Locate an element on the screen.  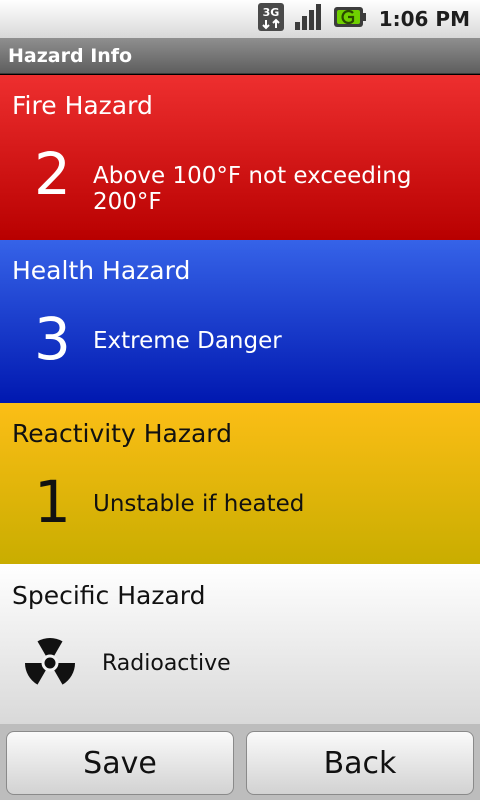
status-icons: 3G 1:06 PM is located at coordinates (363, 19).